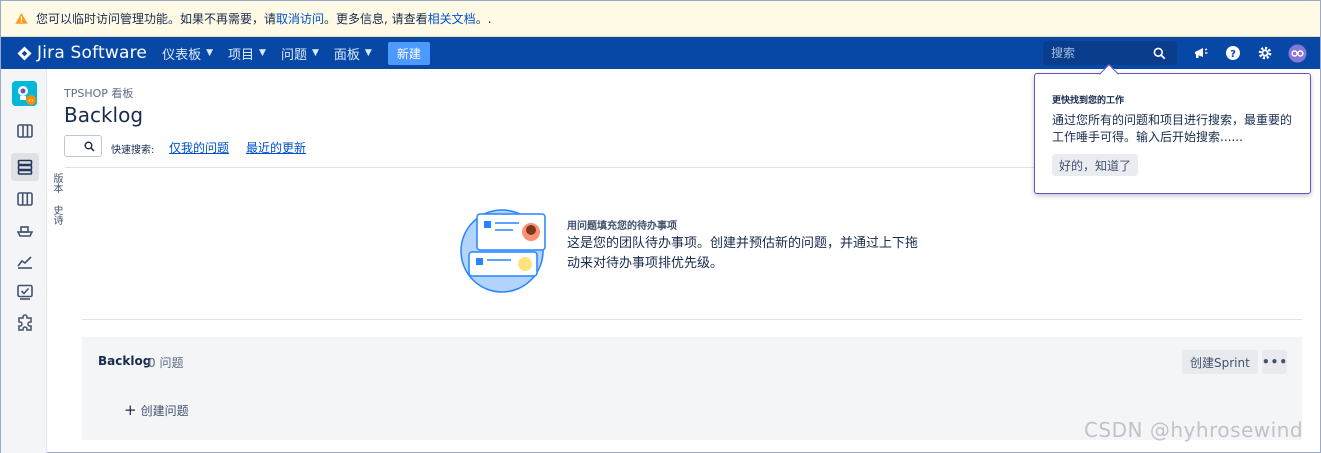 The width and height of the screenshot is (1321, 453). I want to click on create-issue-label: 创建问题, so click(164, 410).